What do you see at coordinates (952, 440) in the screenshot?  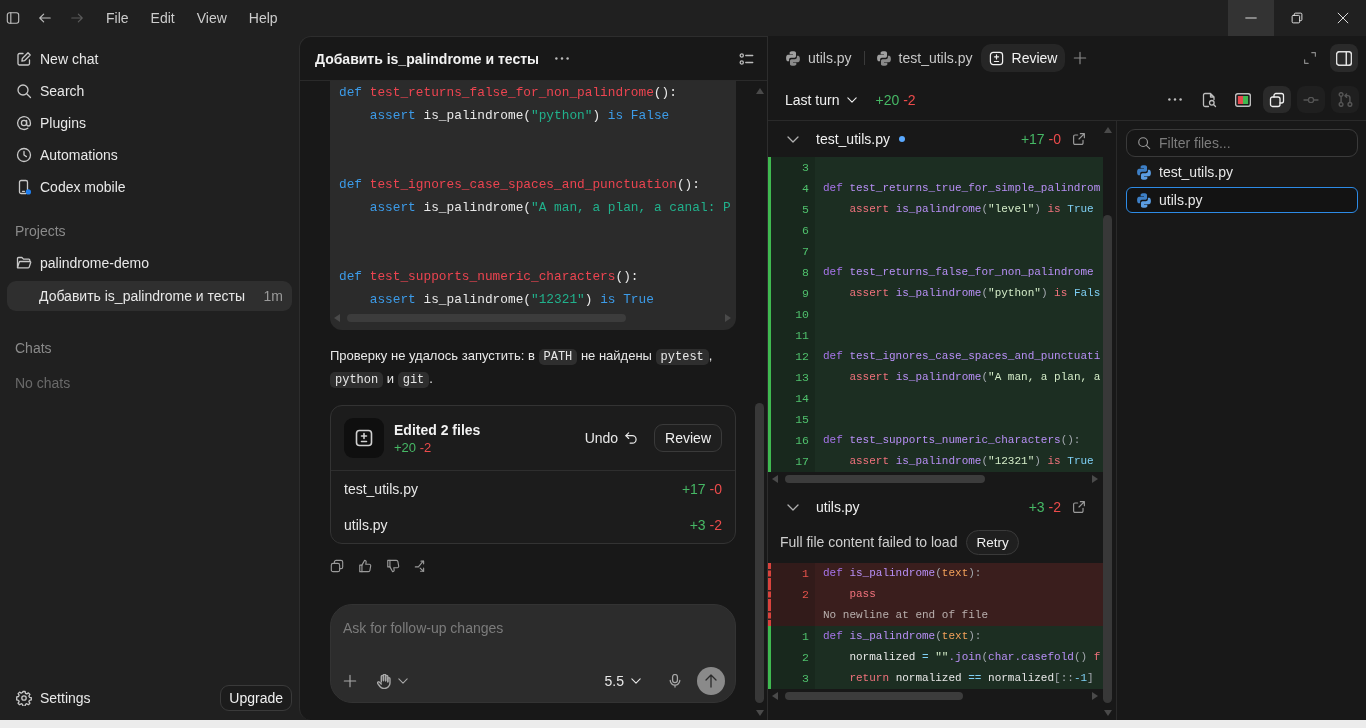 I see `code-line: def test_supports_numeric_characters():` at bounding box center [952, 440].